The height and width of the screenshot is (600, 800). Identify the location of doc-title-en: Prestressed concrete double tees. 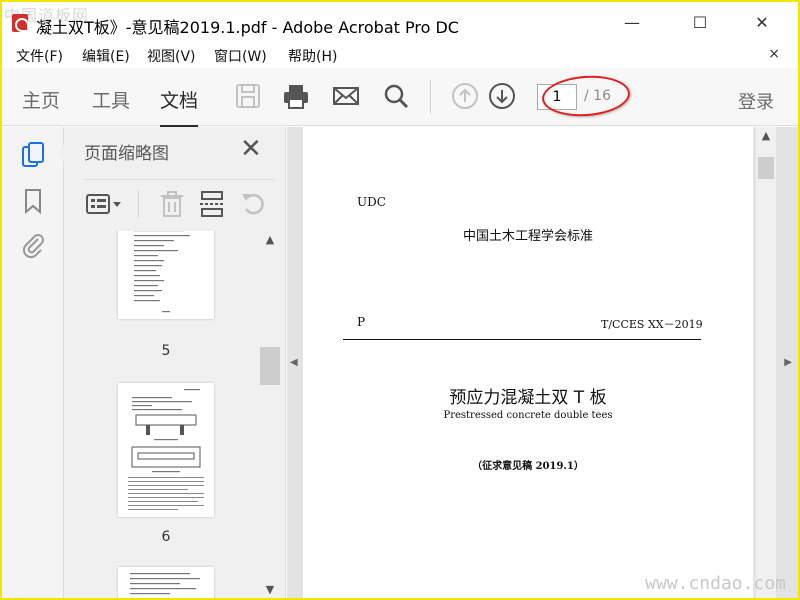
(528, 415).